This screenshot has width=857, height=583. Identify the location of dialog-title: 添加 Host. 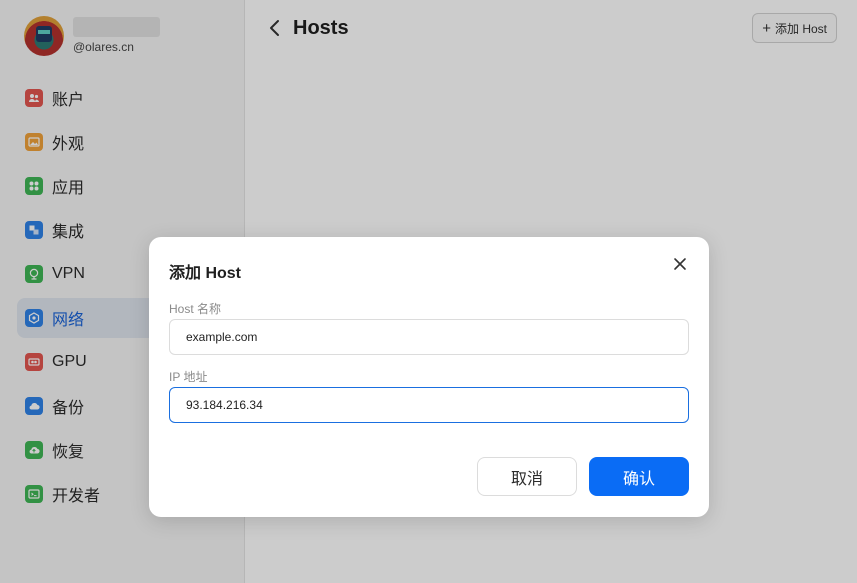
(205, 273).